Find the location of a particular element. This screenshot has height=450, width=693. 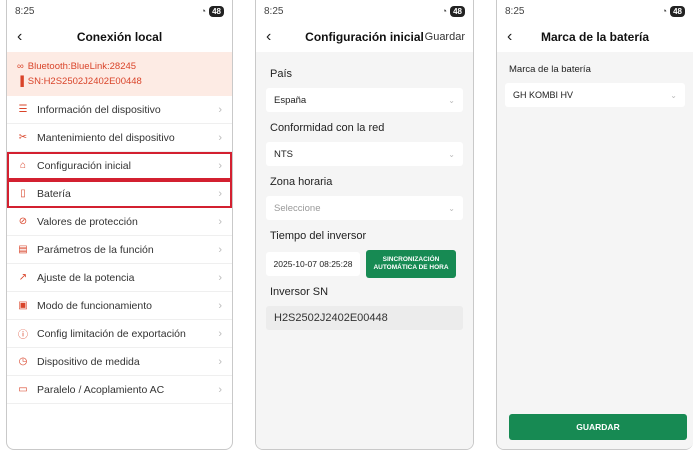

menu-item-label: Modo de funcionamiento is located at coordinates (94, 305).